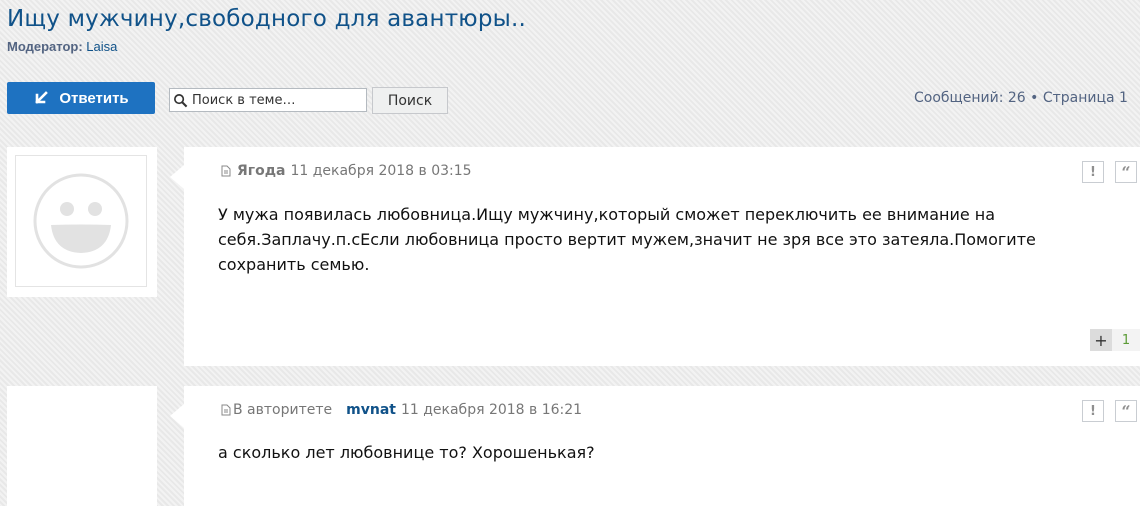  What do you see at coordinates (1101, 340) in the screenshot?
I see `vote-up-button: +` at bounding box center [1101, 340].